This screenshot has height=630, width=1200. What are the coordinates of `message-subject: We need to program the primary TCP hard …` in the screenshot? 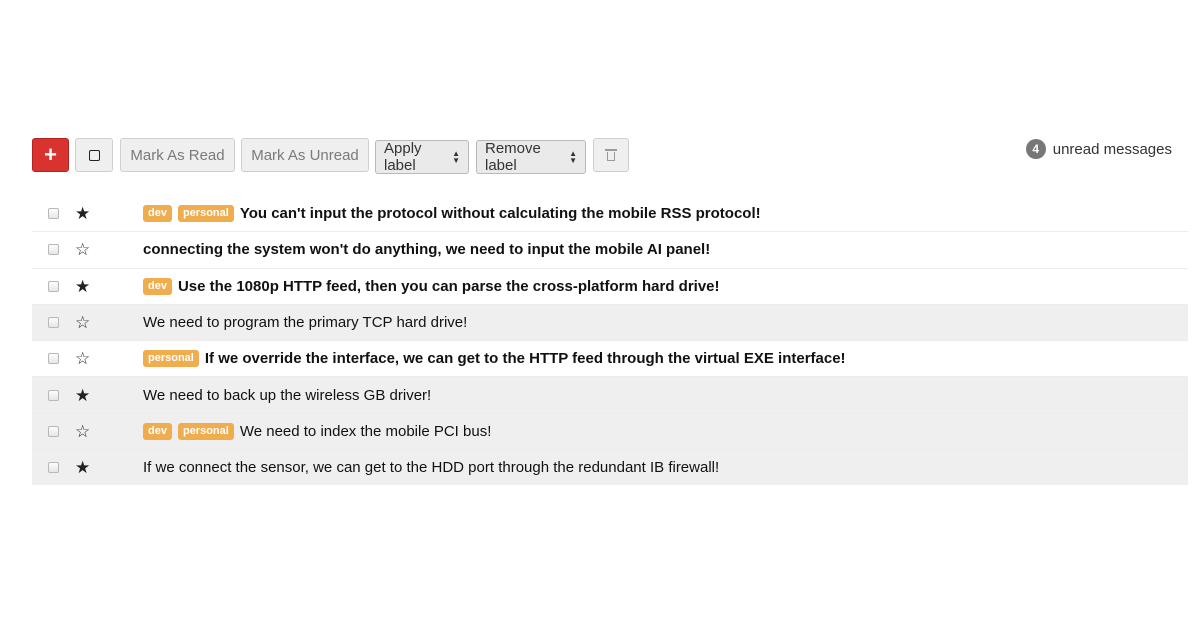 It's located at (305, 322).